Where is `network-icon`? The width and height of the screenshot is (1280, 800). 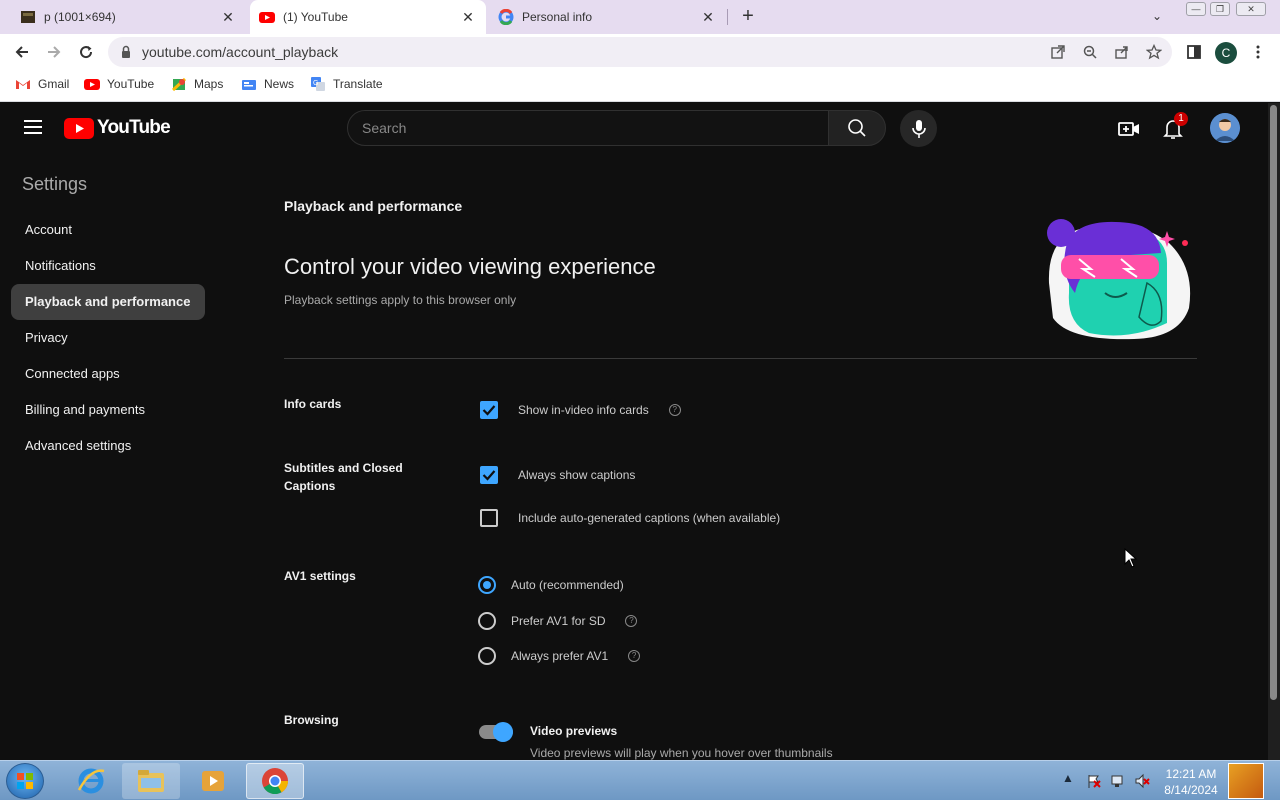 network-icon is located at coordinates (1118, 781).